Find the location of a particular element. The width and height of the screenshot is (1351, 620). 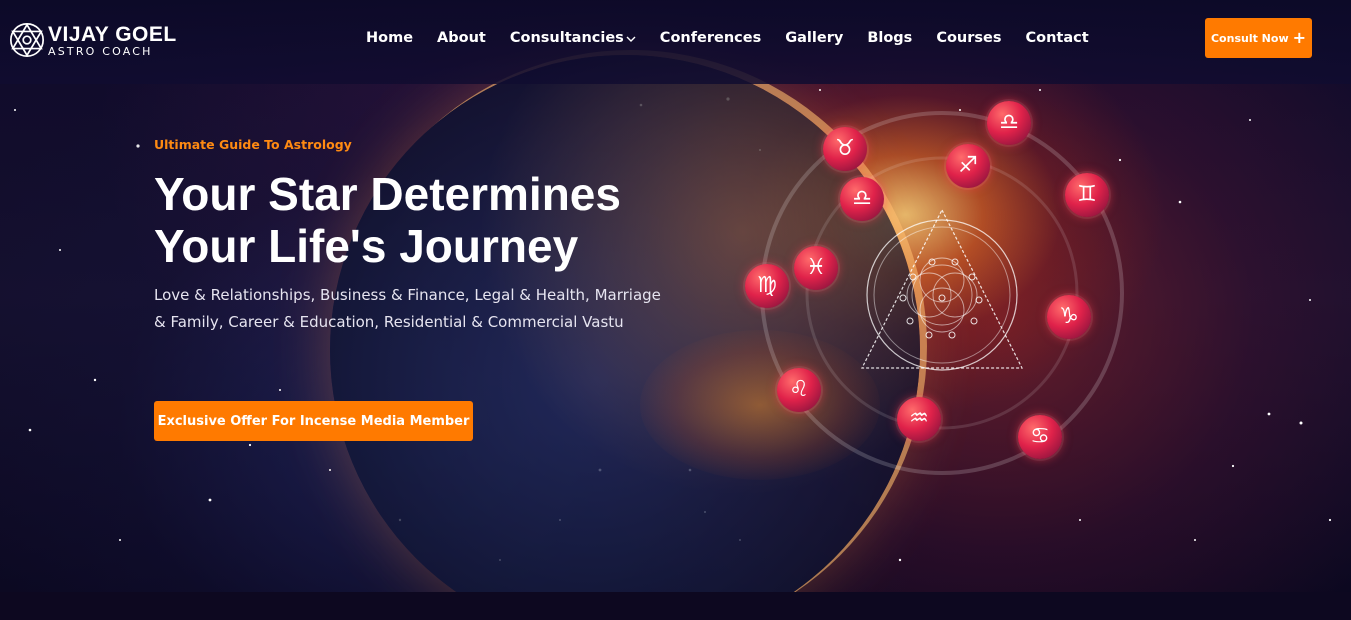

headline-line-2: Your Life's Journey is located at coordinates (366, 246).